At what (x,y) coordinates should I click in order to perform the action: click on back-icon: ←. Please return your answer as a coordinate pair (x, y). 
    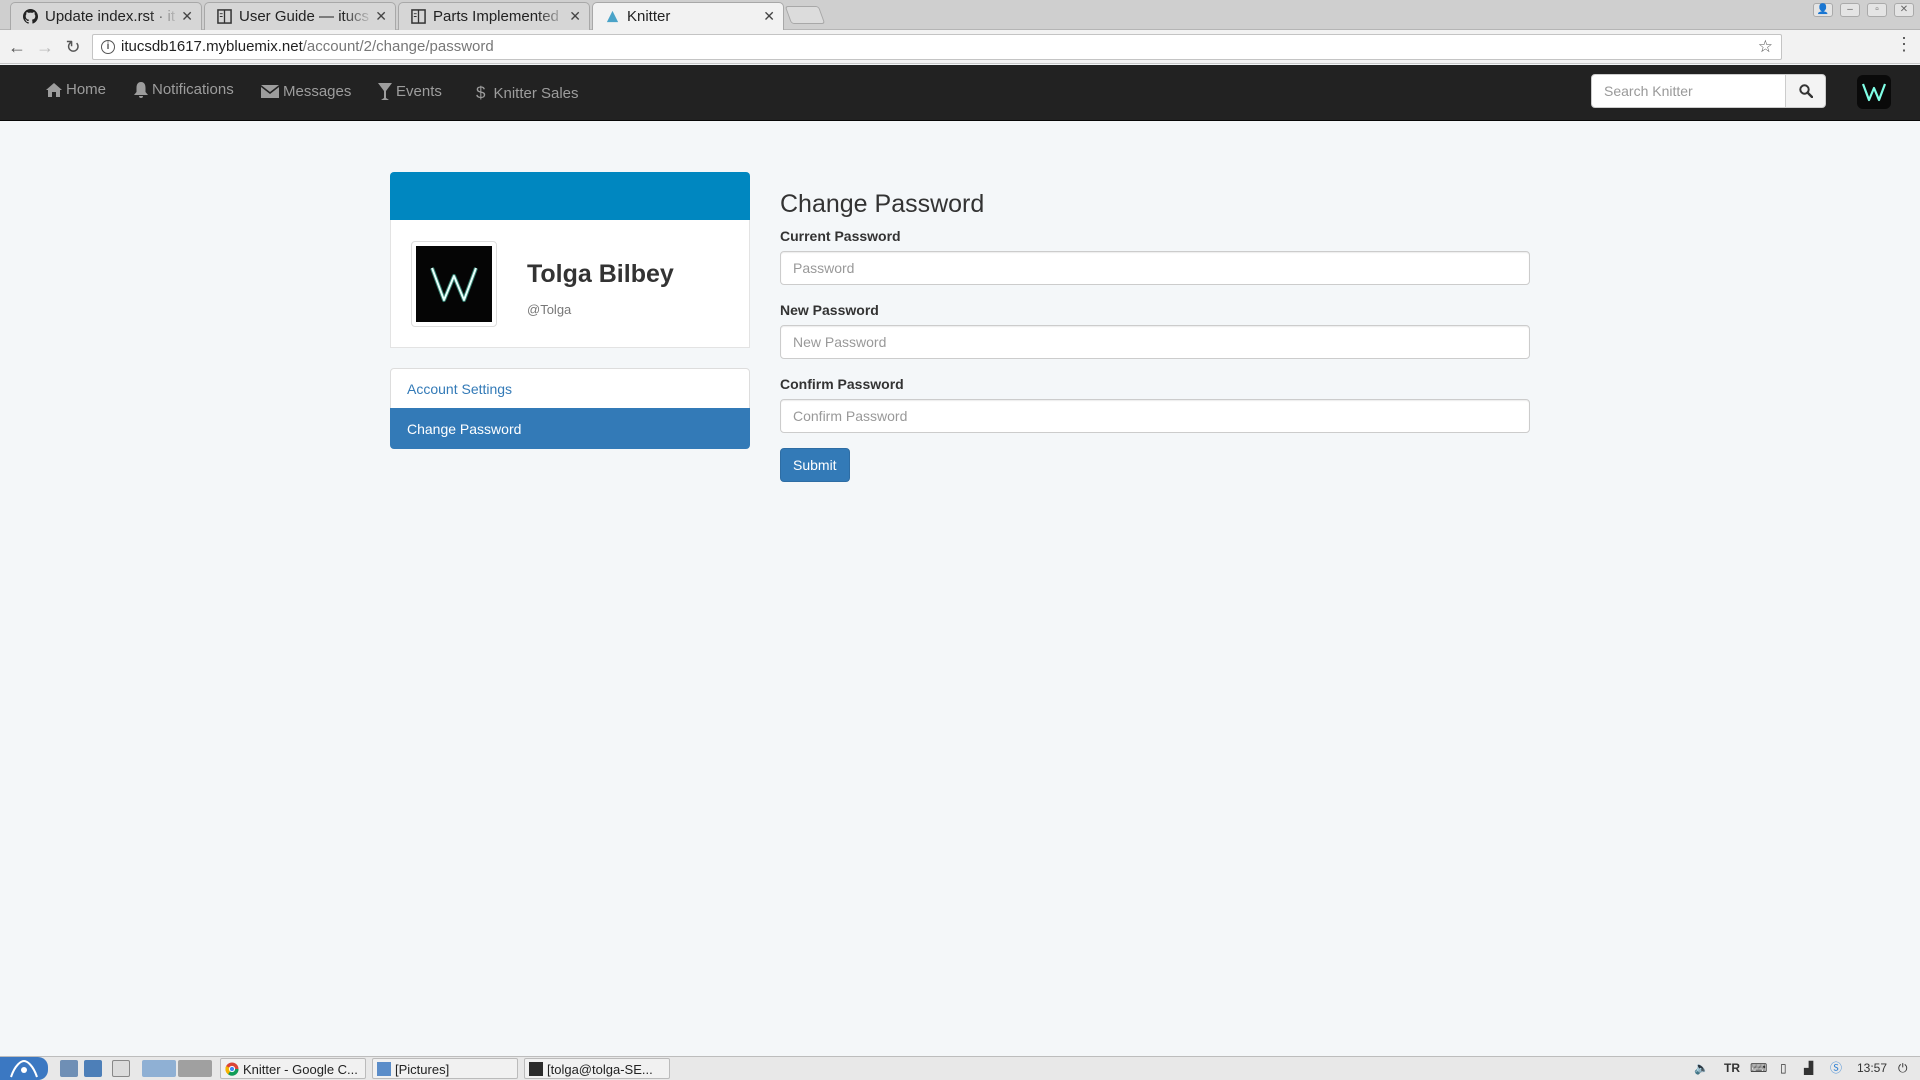
    Looking at the image, I should click on (17, 47).